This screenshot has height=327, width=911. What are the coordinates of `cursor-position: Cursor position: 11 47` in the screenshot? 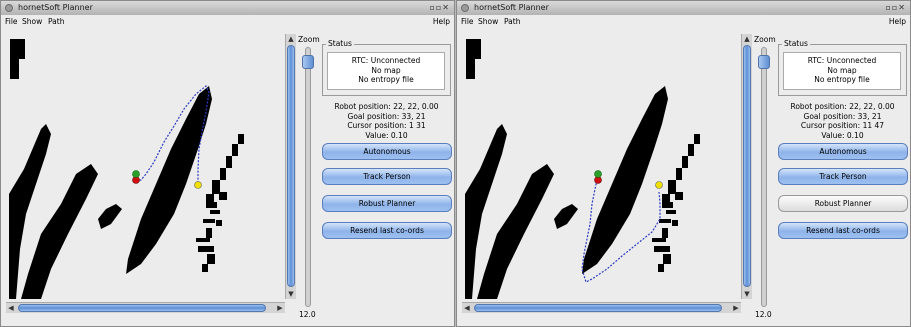 It's located at (842, 125).